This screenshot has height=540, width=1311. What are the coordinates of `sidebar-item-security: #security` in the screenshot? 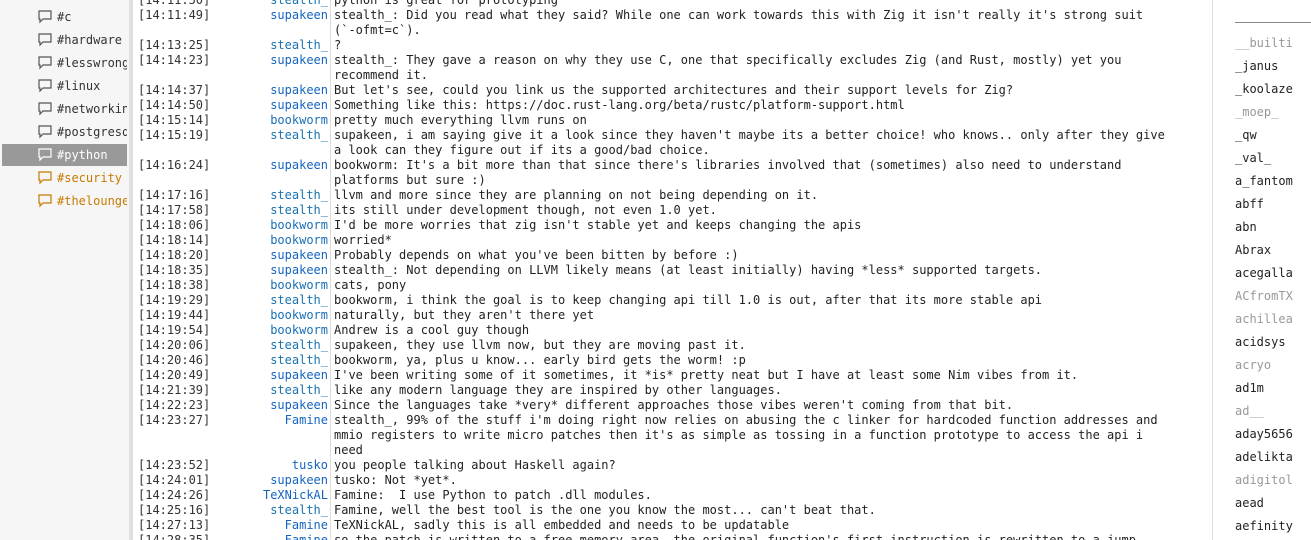 It's located at (64, 178).